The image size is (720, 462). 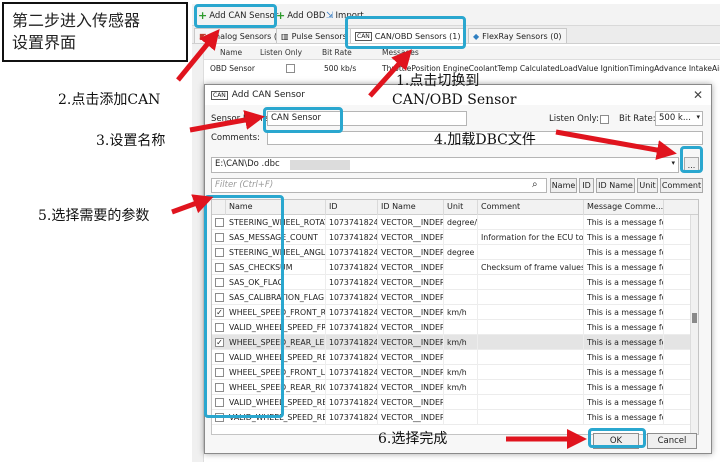 What do you see at coordinates (681, 185) in the screenshot?
I see `filter-comment-button: Comment` at bounding box center [681, 185].